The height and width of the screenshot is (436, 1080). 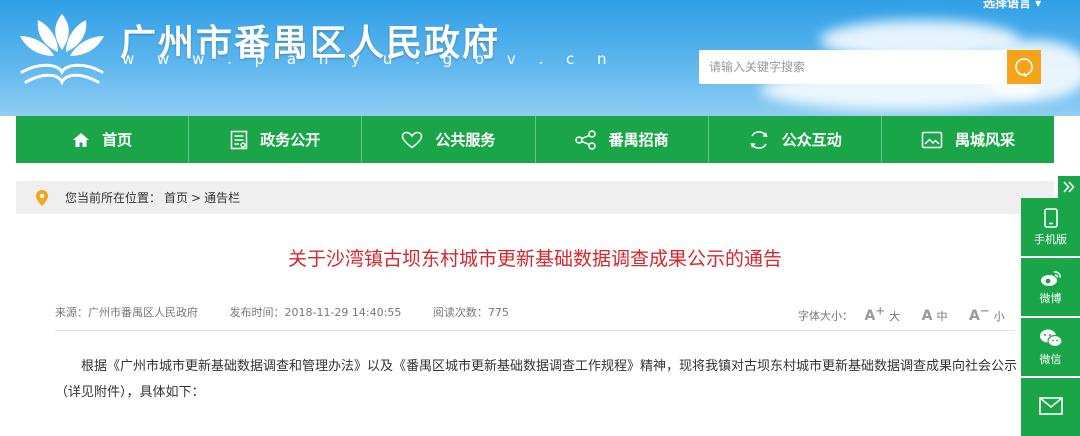 I want to click on font-size-large-label: 大, so click(x=895, y=316).